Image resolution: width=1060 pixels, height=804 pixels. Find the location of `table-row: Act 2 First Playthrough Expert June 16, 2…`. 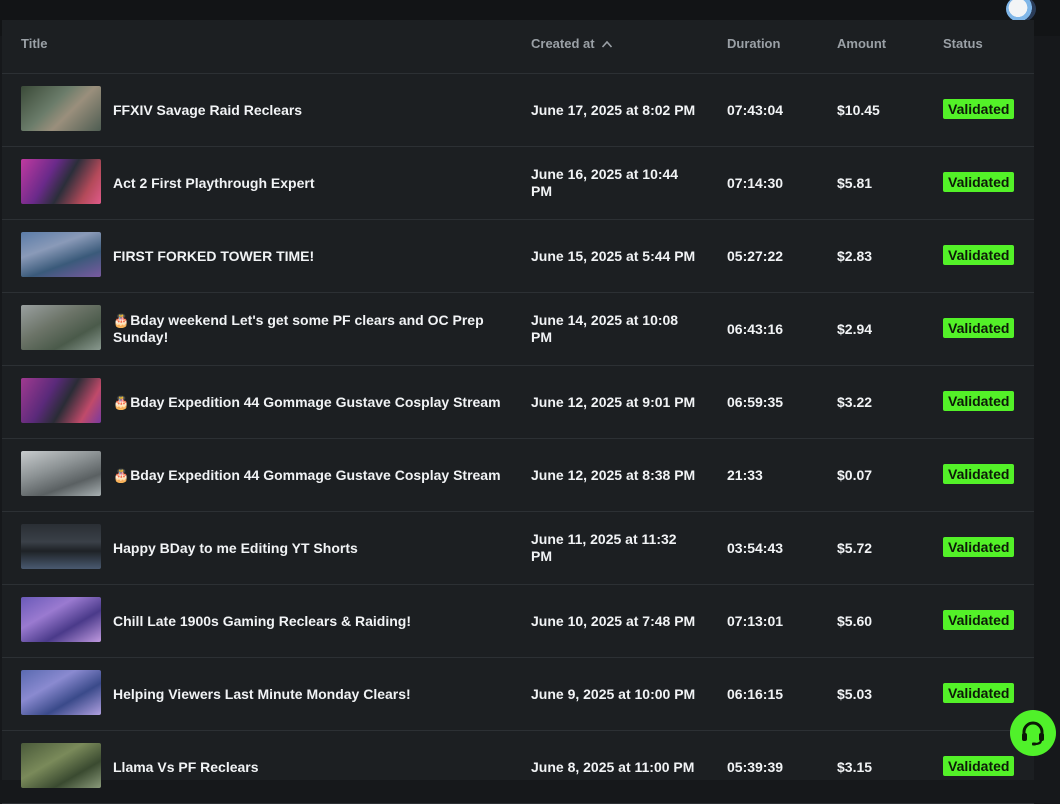

table-row: Act 2 First Playthrough Expert June 16, 2… is located at coordinates (518, 183).